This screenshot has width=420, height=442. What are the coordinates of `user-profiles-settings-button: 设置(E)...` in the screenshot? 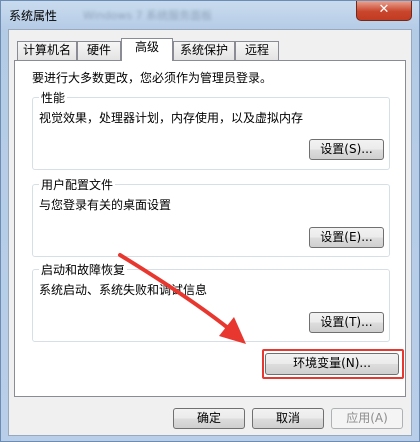 It's located at (346, 237).